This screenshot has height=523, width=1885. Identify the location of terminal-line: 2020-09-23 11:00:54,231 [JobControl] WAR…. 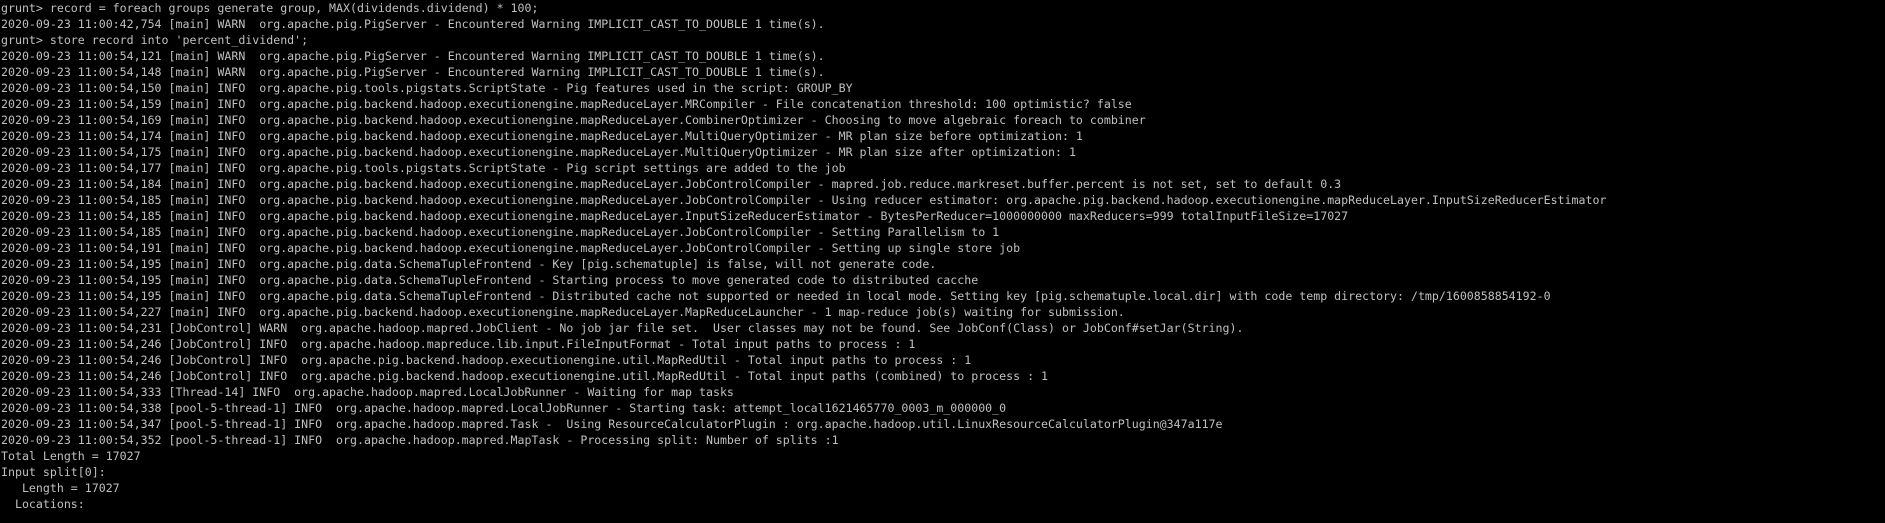
(622, 328).